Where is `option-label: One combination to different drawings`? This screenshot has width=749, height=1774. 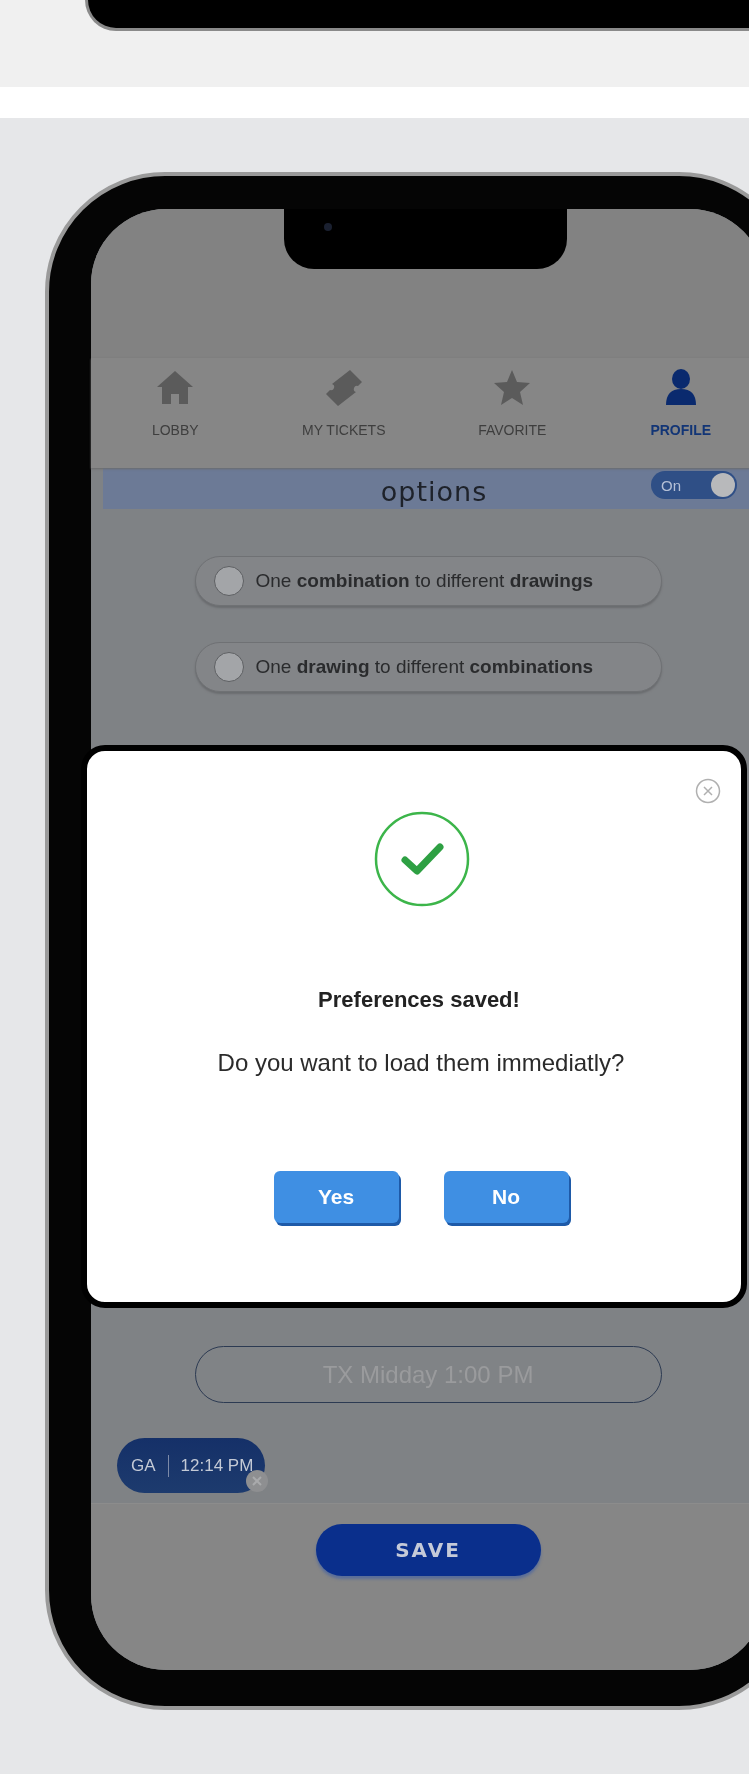 option-label: One combination to different drawings is located at coordinates (424, 581).